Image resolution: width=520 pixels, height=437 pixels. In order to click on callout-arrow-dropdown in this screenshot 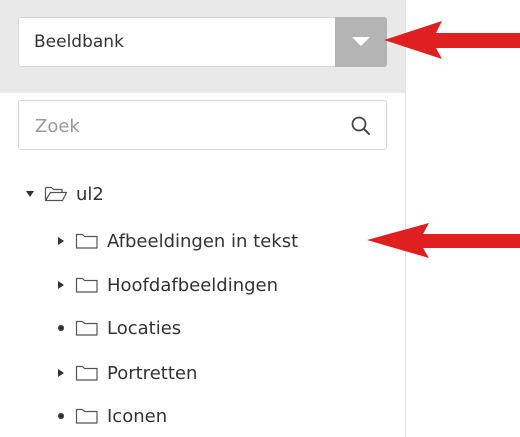, I will do `click(452, 40)`.